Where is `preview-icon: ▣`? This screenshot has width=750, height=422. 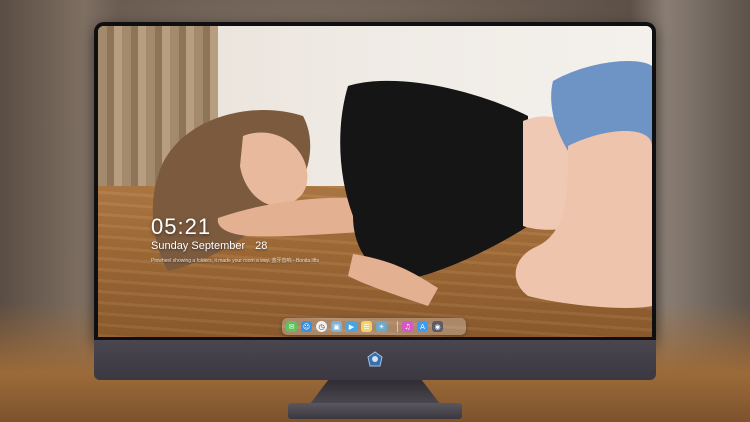 preview-icon: ▣ is located at coordinates (336, 326).